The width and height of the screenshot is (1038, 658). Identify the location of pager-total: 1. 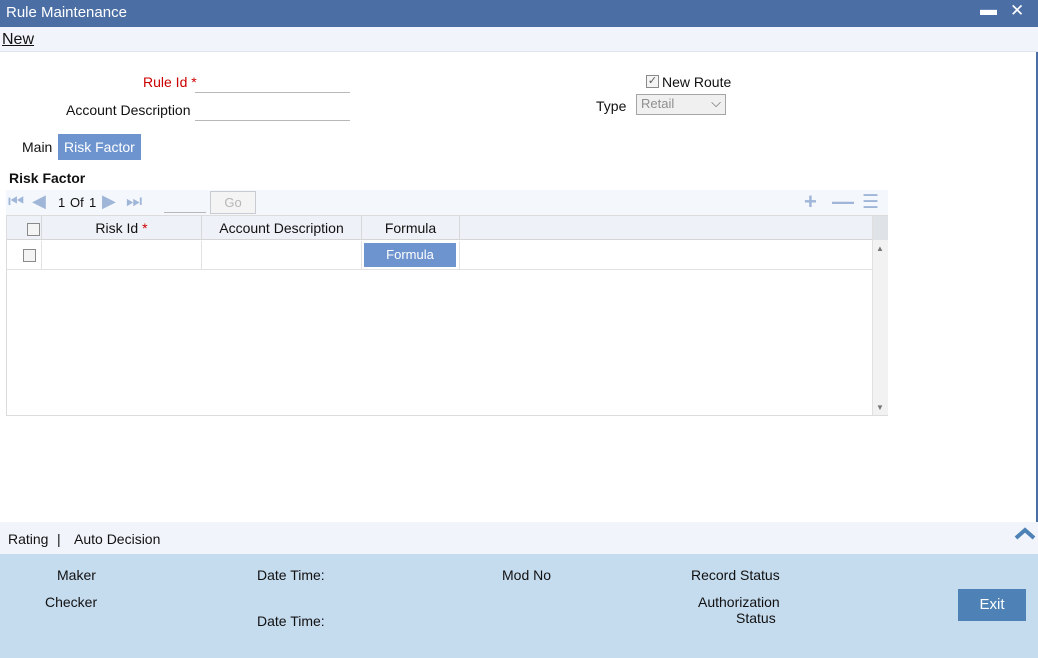
(93, 202).